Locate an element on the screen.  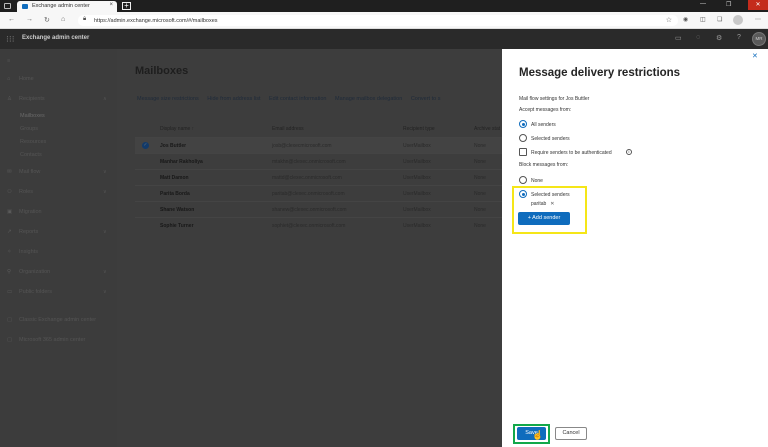
refresh-icon: ↻ is located at coordinates (47, 20).